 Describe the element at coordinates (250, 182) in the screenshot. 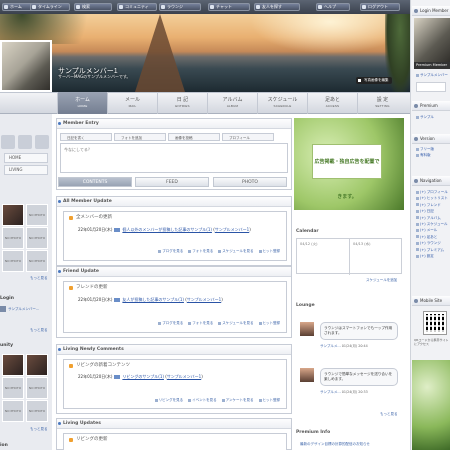

I see `photo-button: PHOTO` at that location.